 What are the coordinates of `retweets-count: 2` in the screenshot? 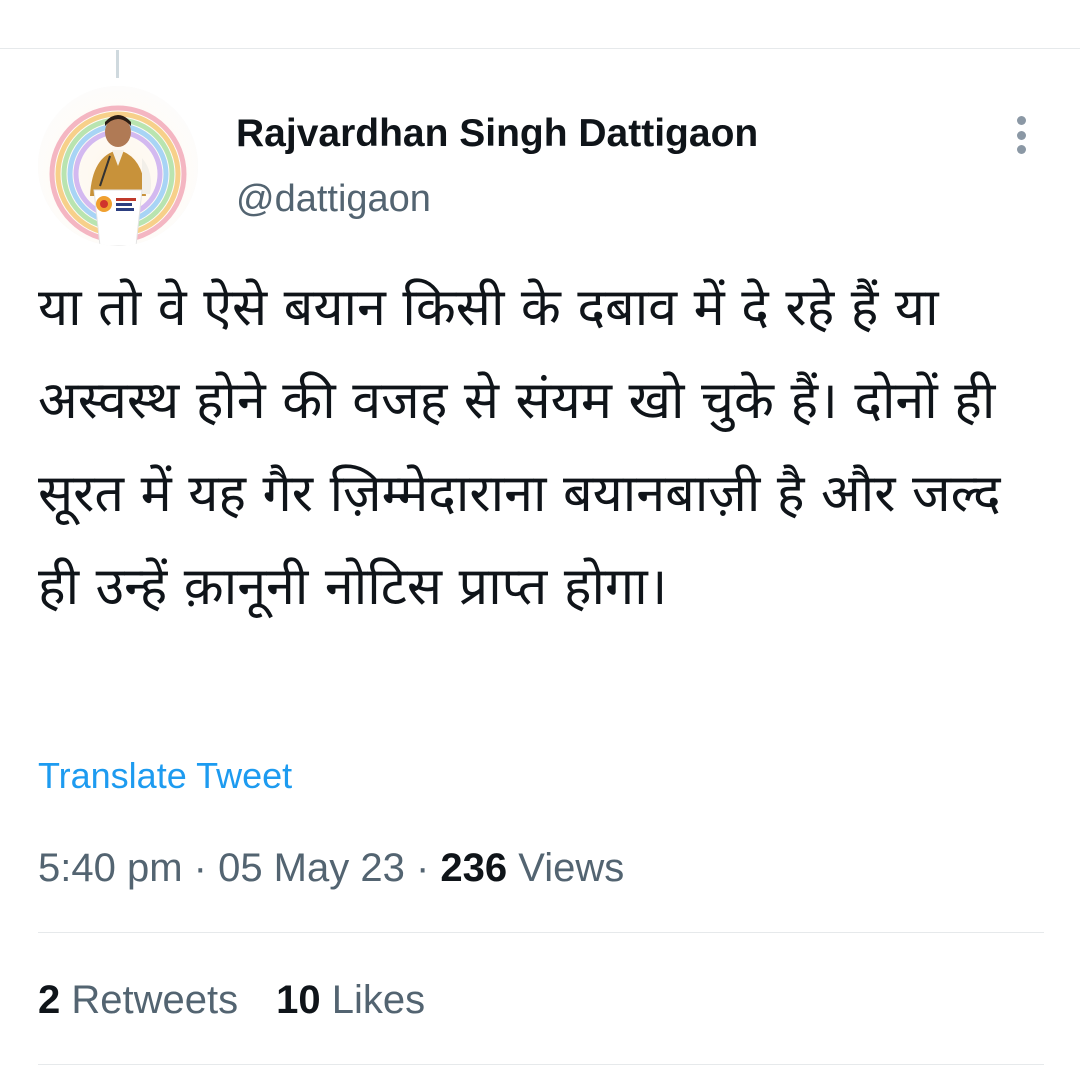 It's located at (49, 1000).